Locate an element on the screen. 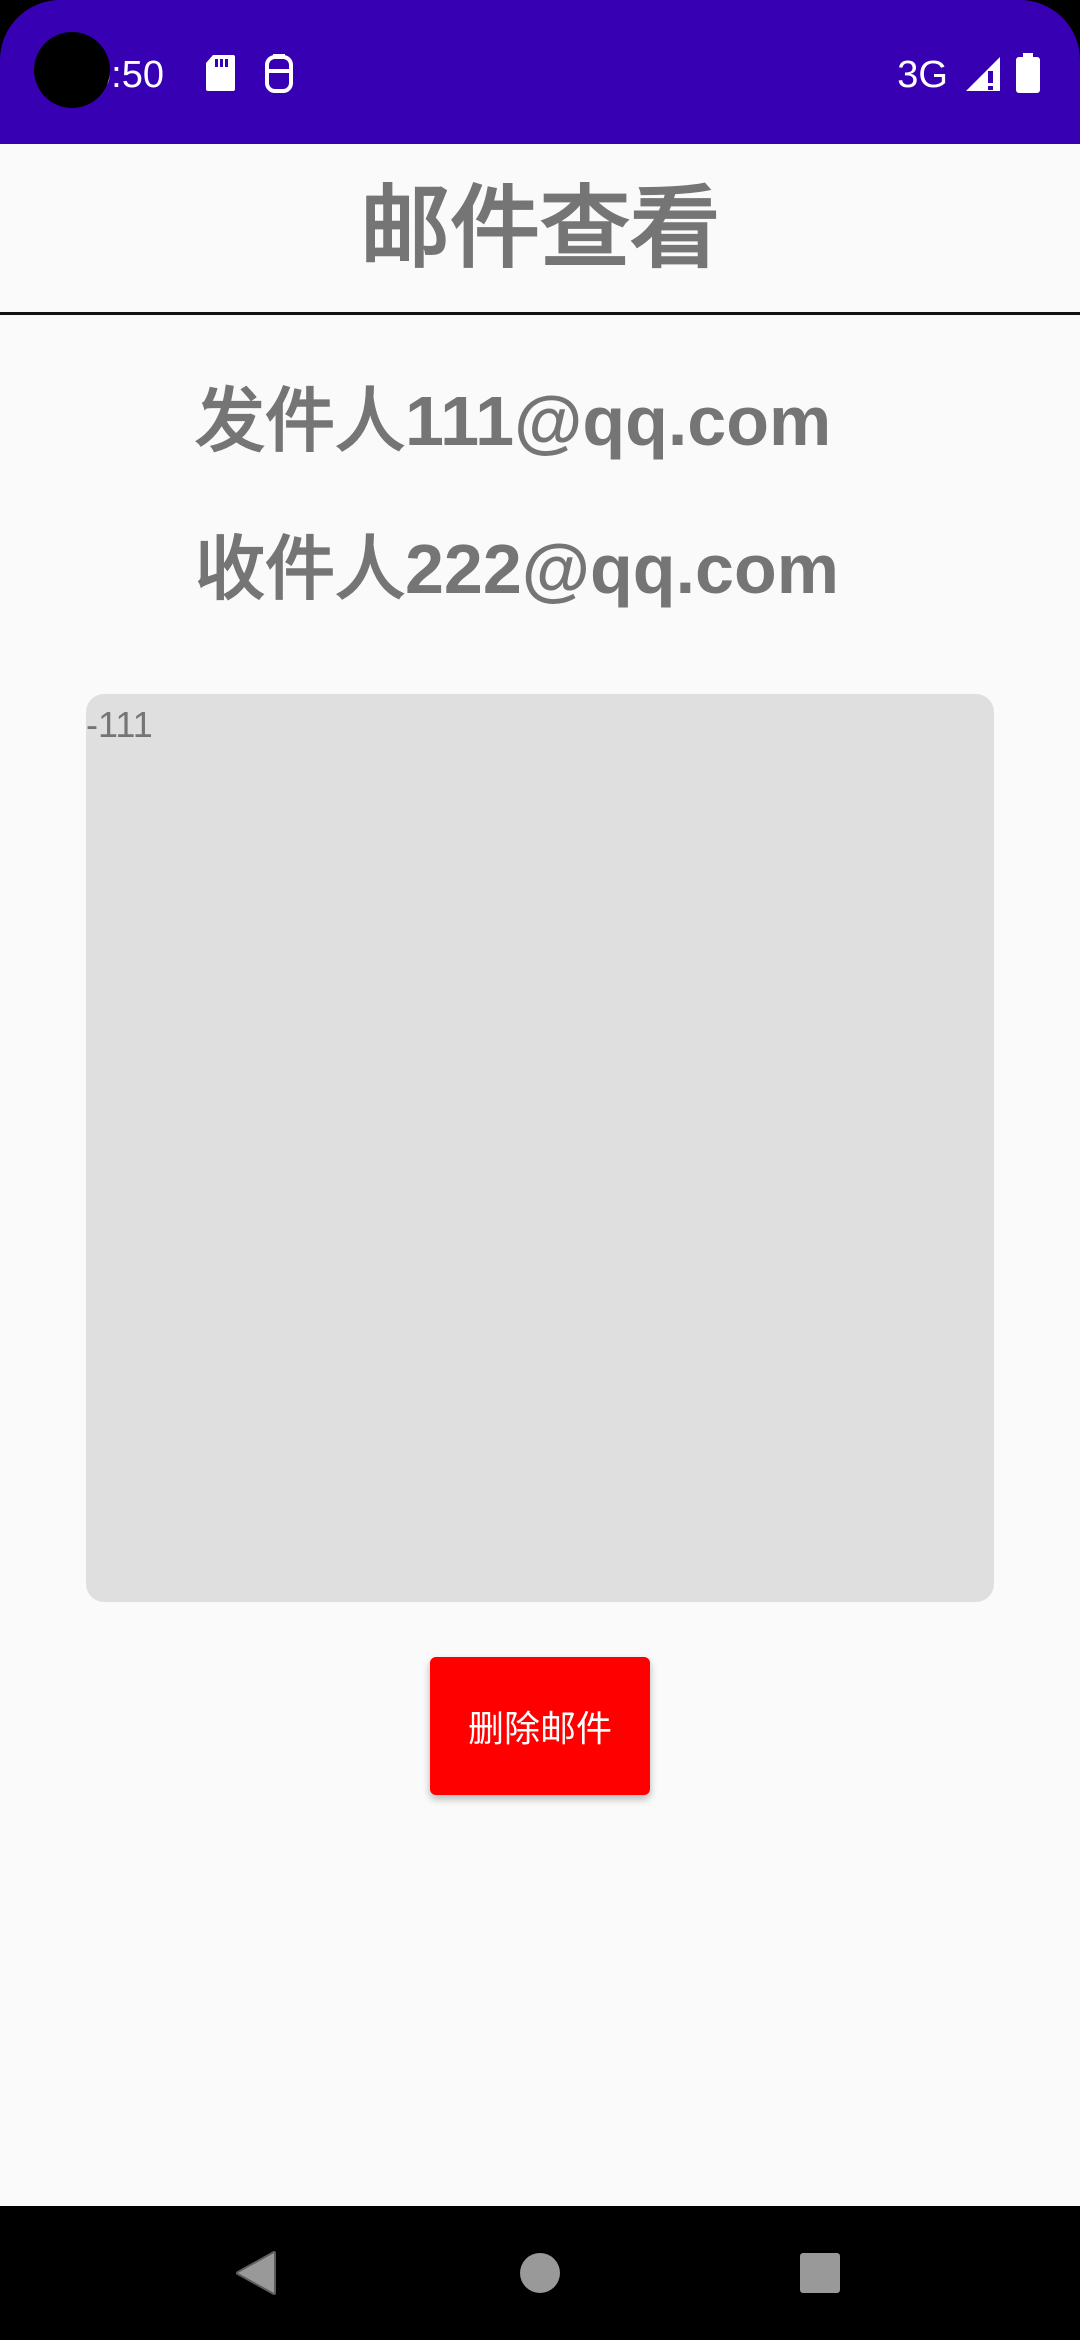  recents-icon is located at coordinates (820, 2273).